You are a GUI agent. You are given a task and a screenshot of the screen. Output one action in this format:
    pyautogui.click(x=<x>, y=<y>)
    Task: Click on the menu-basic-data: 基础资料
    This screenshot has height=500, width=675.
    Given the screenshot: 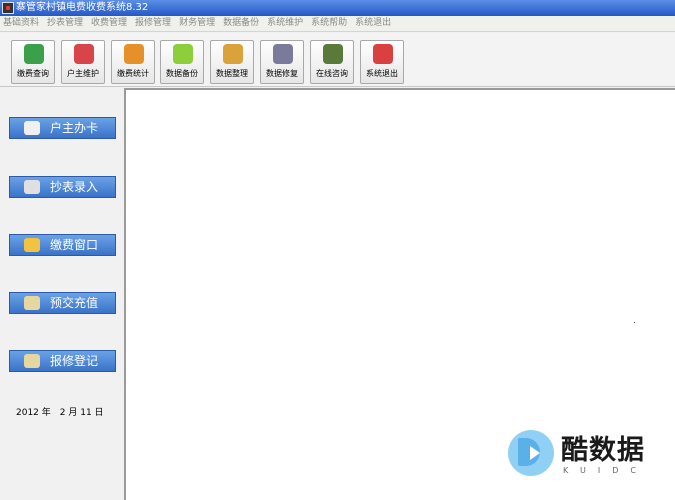 What is the action you would take?
    pyautogui.click(x=21, y=23)
    